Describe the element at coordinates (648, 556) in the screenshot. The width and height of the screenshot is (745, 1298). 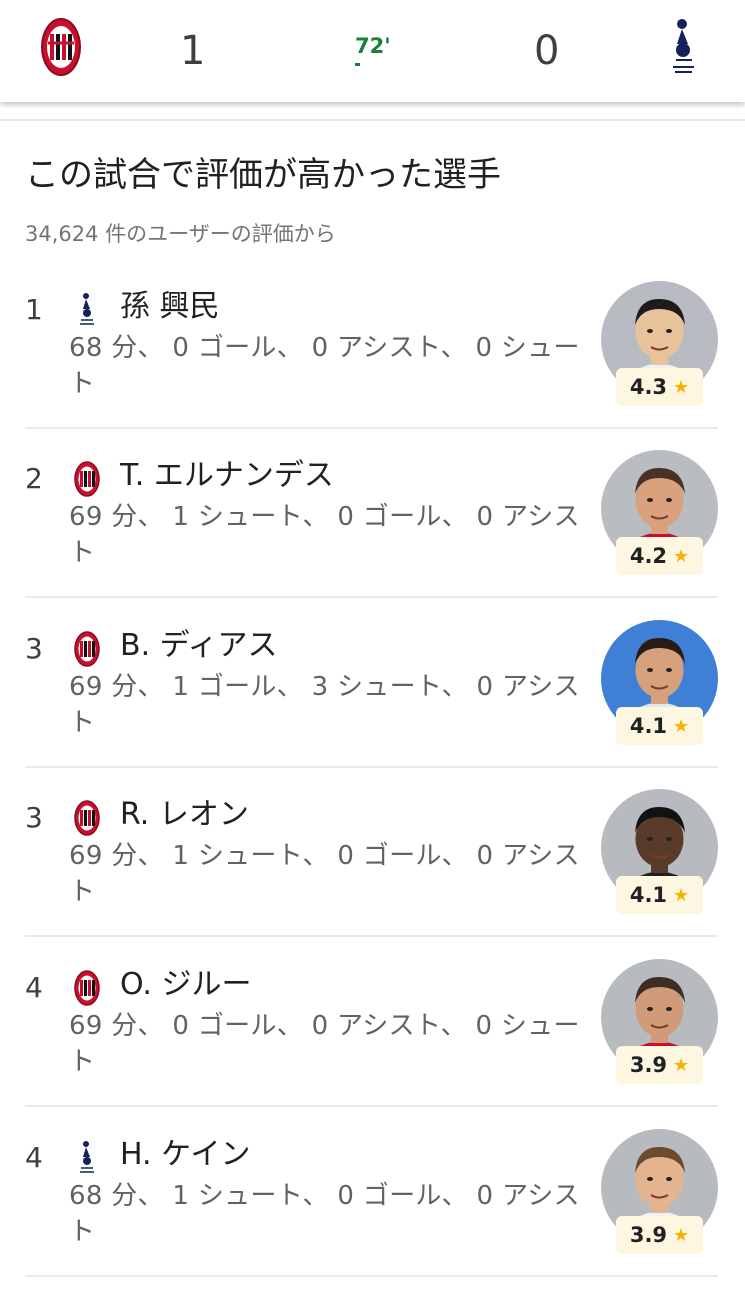
I see `rating-value: 4.2` at that location.